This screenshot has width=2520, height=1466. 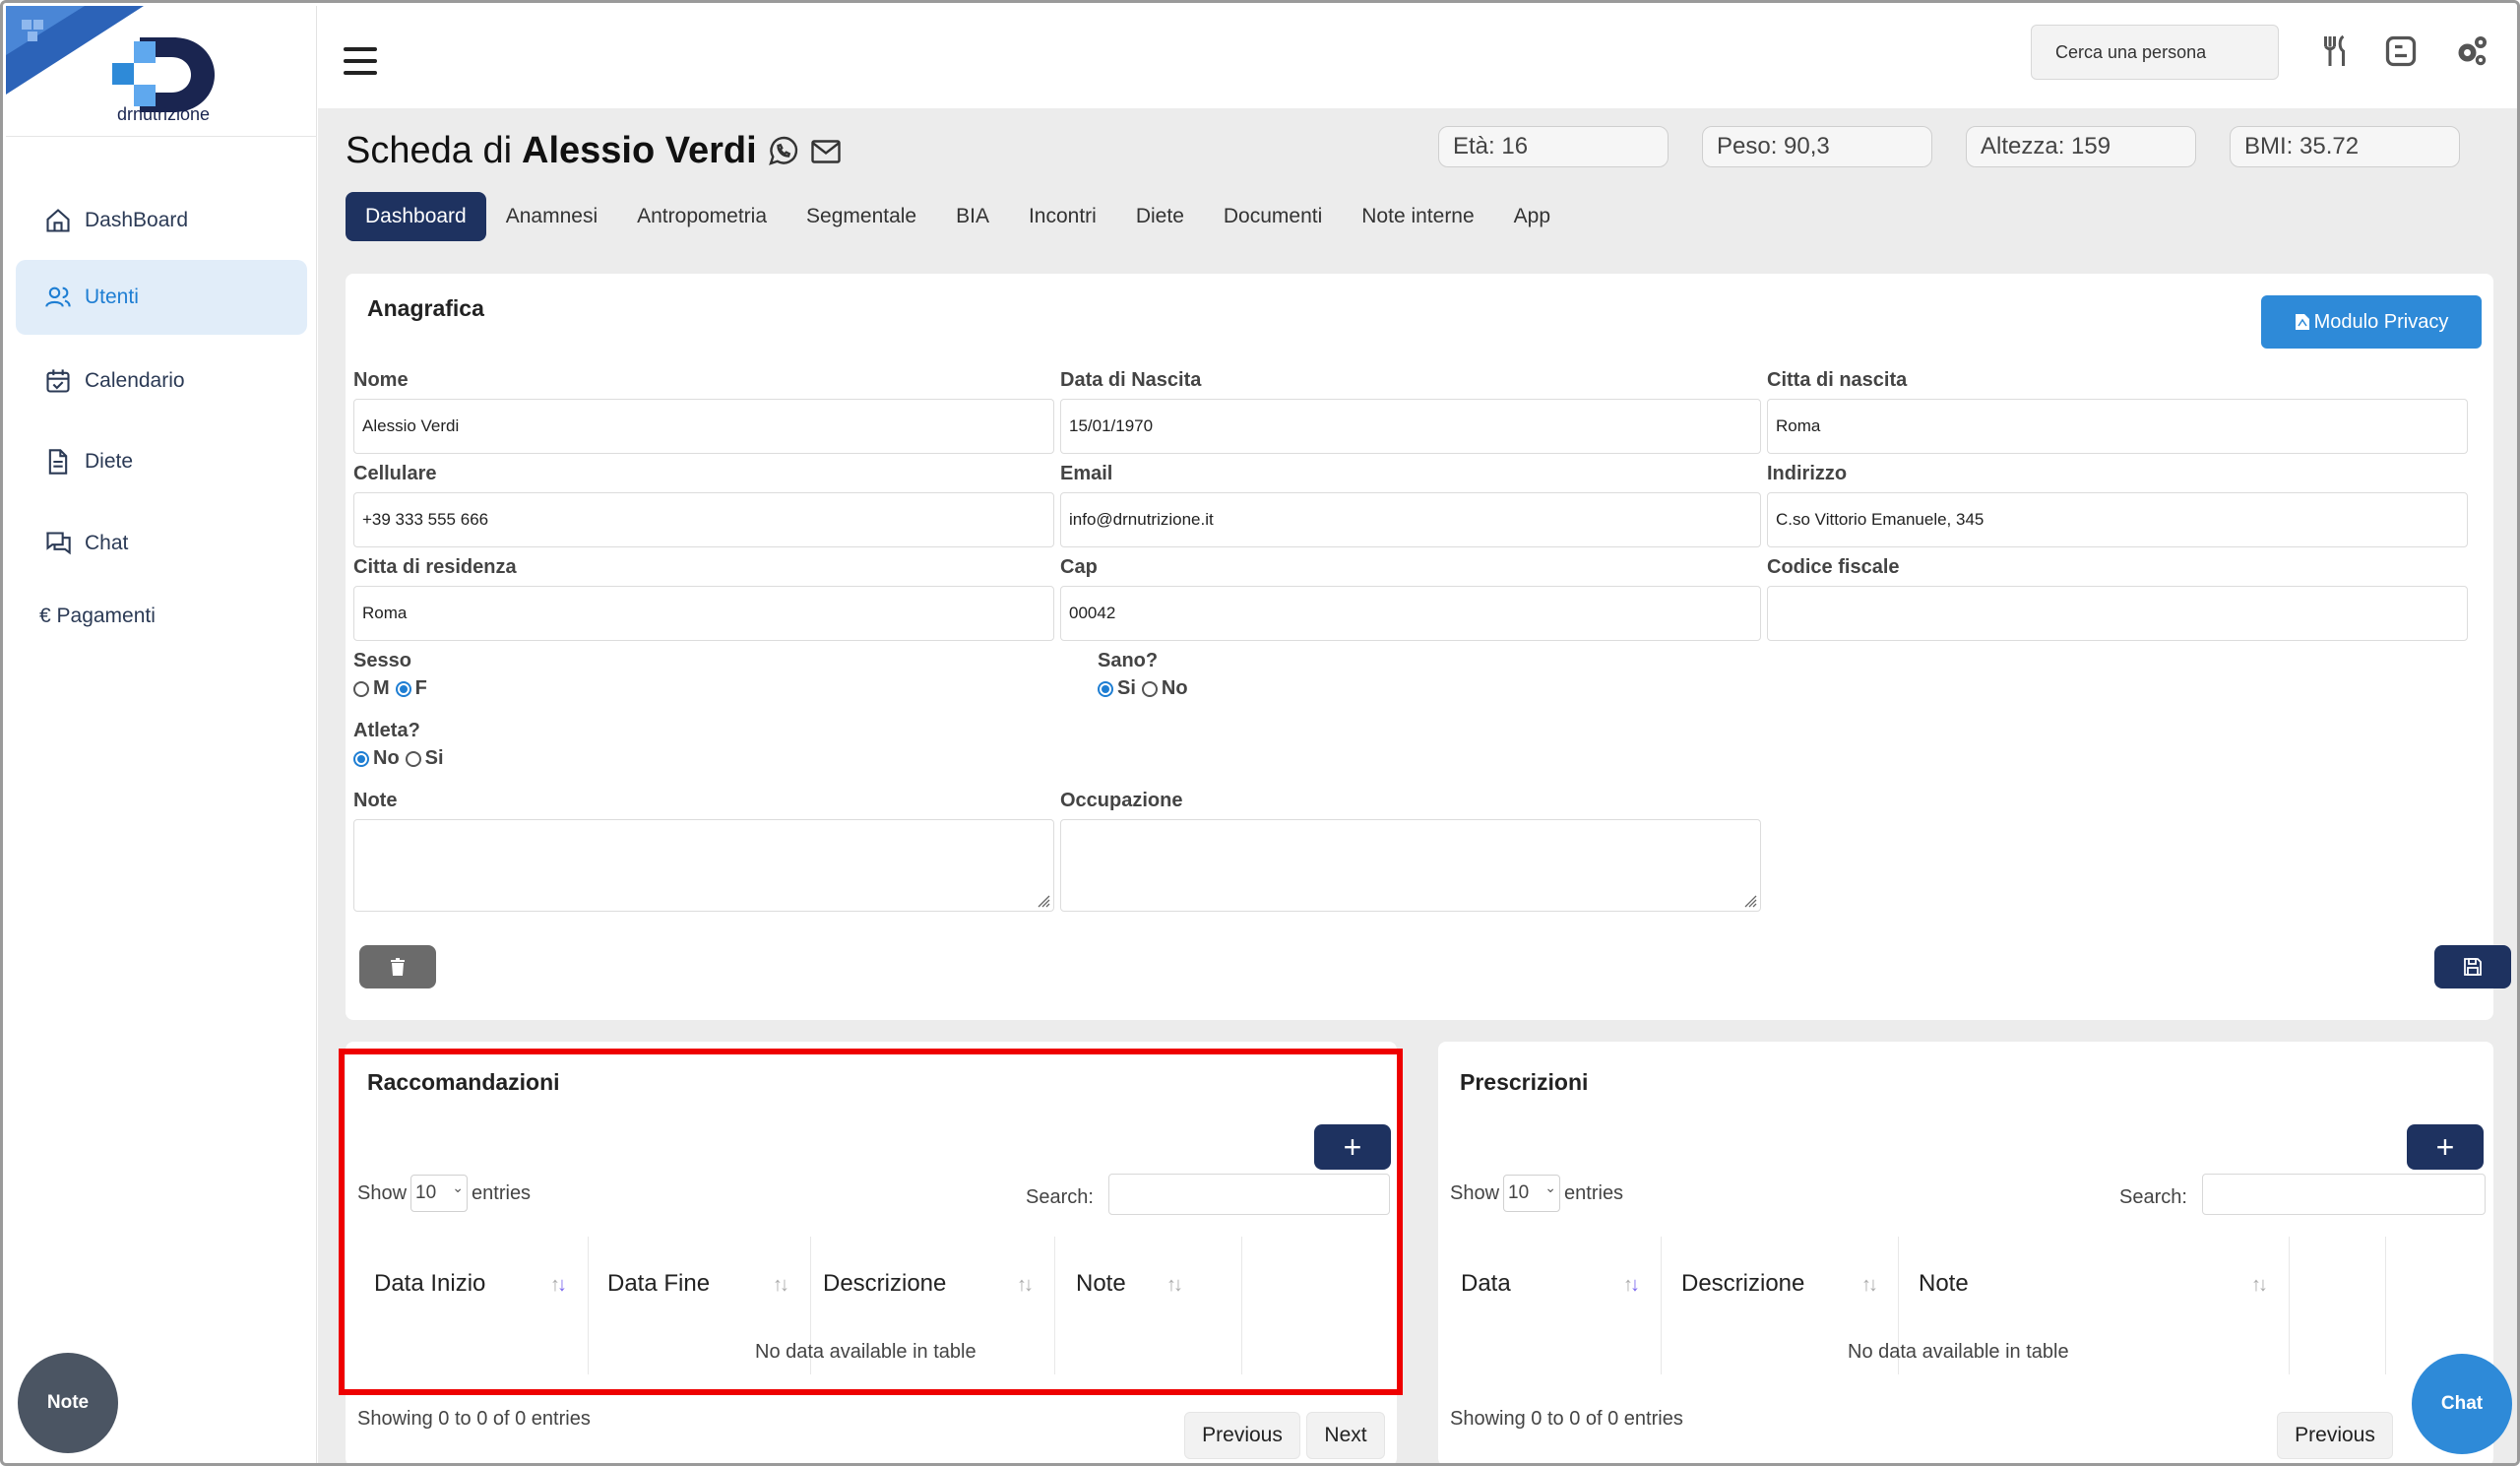 What do you see at coordinates (702, 217) in the screenshot?
I see `tab-antropometria: Antropometria` at bounding box center [702, 217].